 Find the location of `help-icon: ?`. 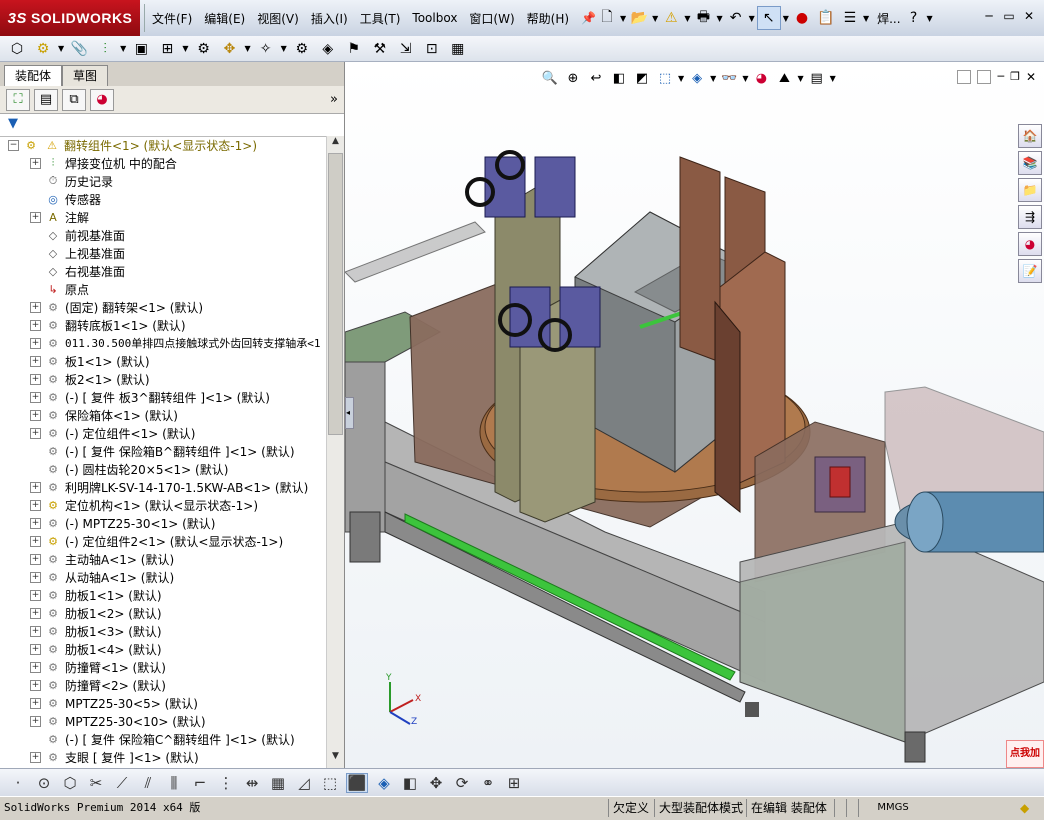

help-icon: ? is located at coordinates (914, 18).